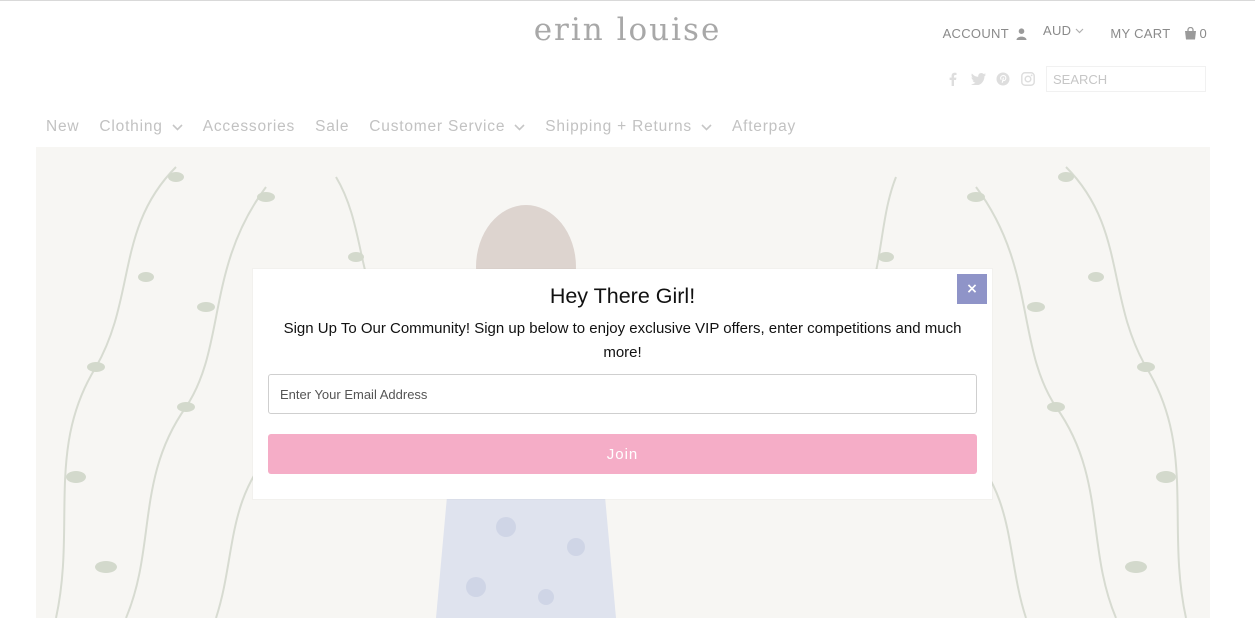 Image resolution: width=1255 pixels, height=618 pixels. Describe the element at coordinates (1126, 79) in the screenshot. I see `search-input` at that location.